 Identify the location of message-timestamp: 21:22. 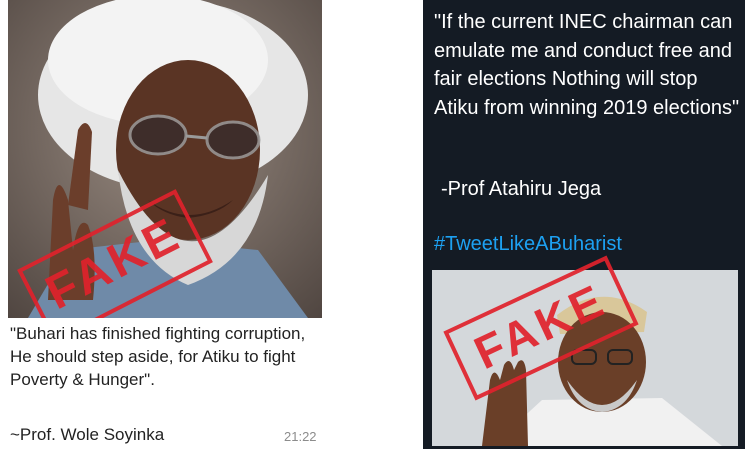
(300, 436).